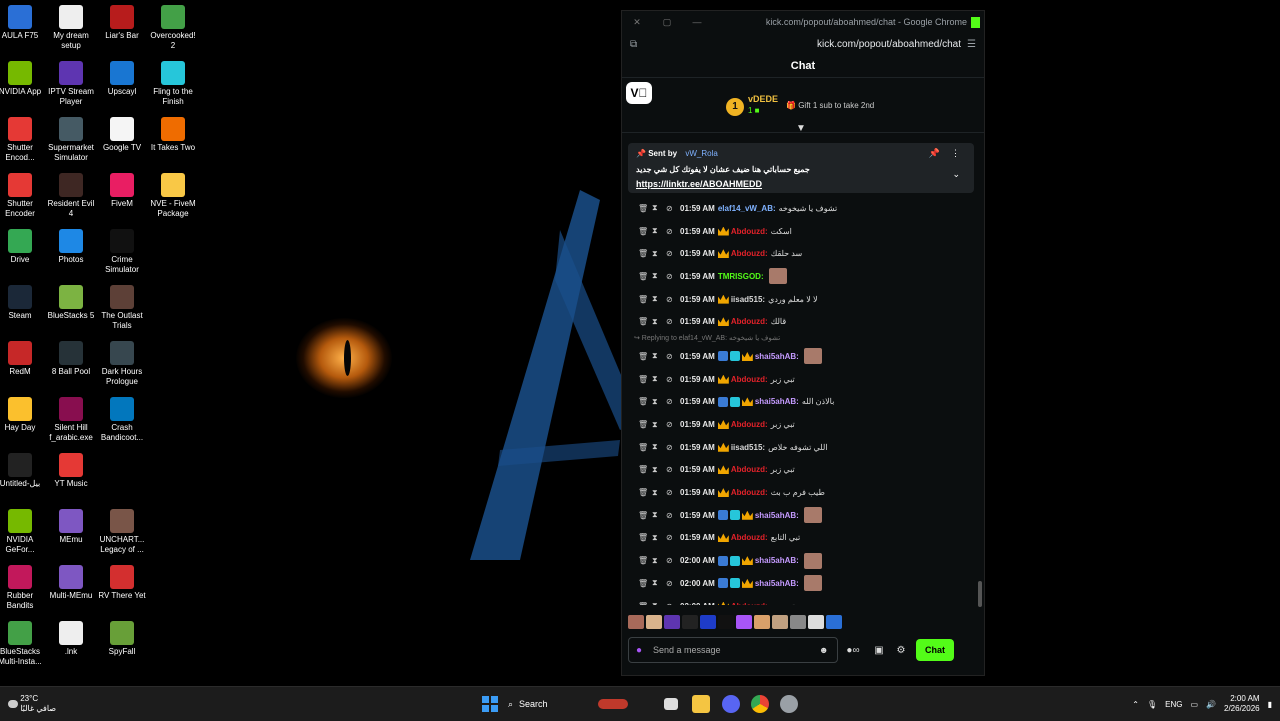 This screenshot has width=1280, height=721. Describe the element at coordinates (122, 191) in the screenshot. I see `desktop-icon: FiveM` at that location.